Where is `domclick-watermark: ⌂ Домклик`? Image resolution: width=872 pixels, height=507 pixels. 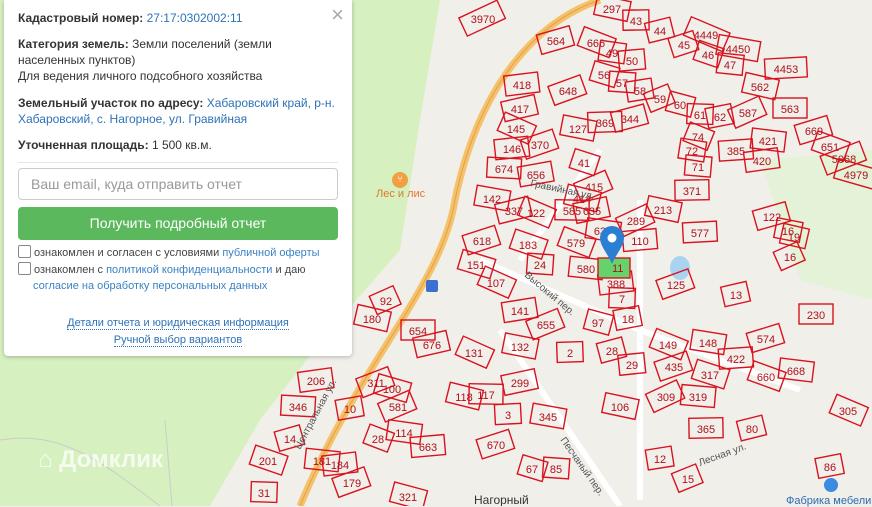 domclick-watermark: ⌂ Домклик is located at coordinates (100, 460).